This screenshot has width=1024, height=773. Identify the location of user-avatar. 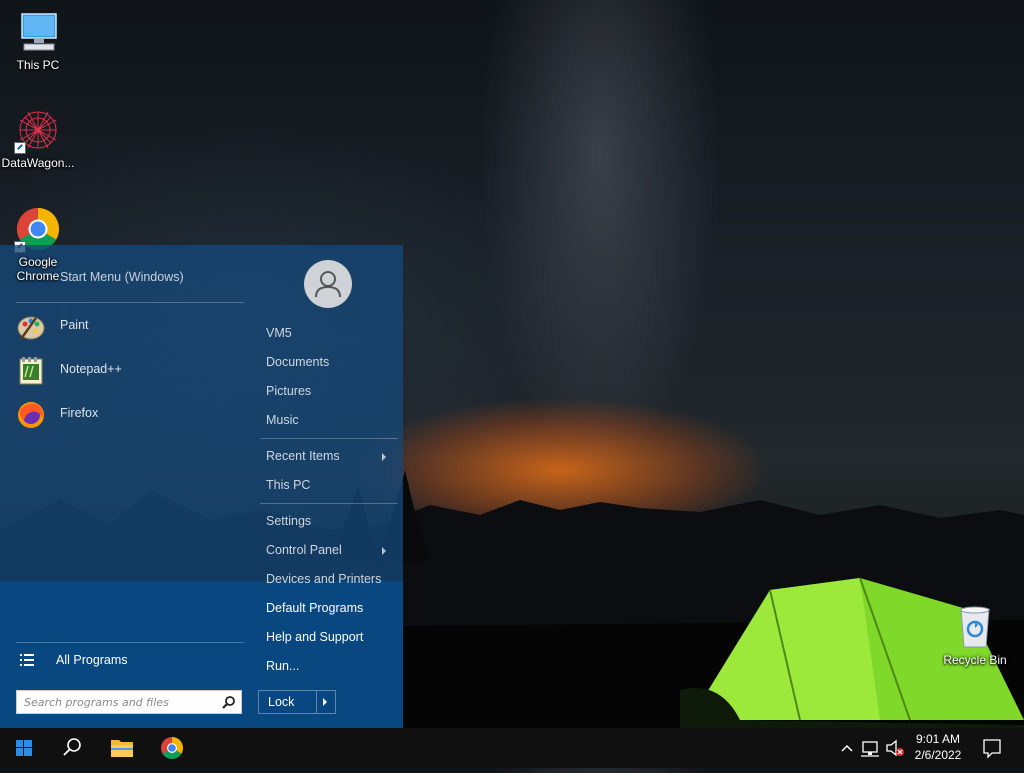
(328, 284).